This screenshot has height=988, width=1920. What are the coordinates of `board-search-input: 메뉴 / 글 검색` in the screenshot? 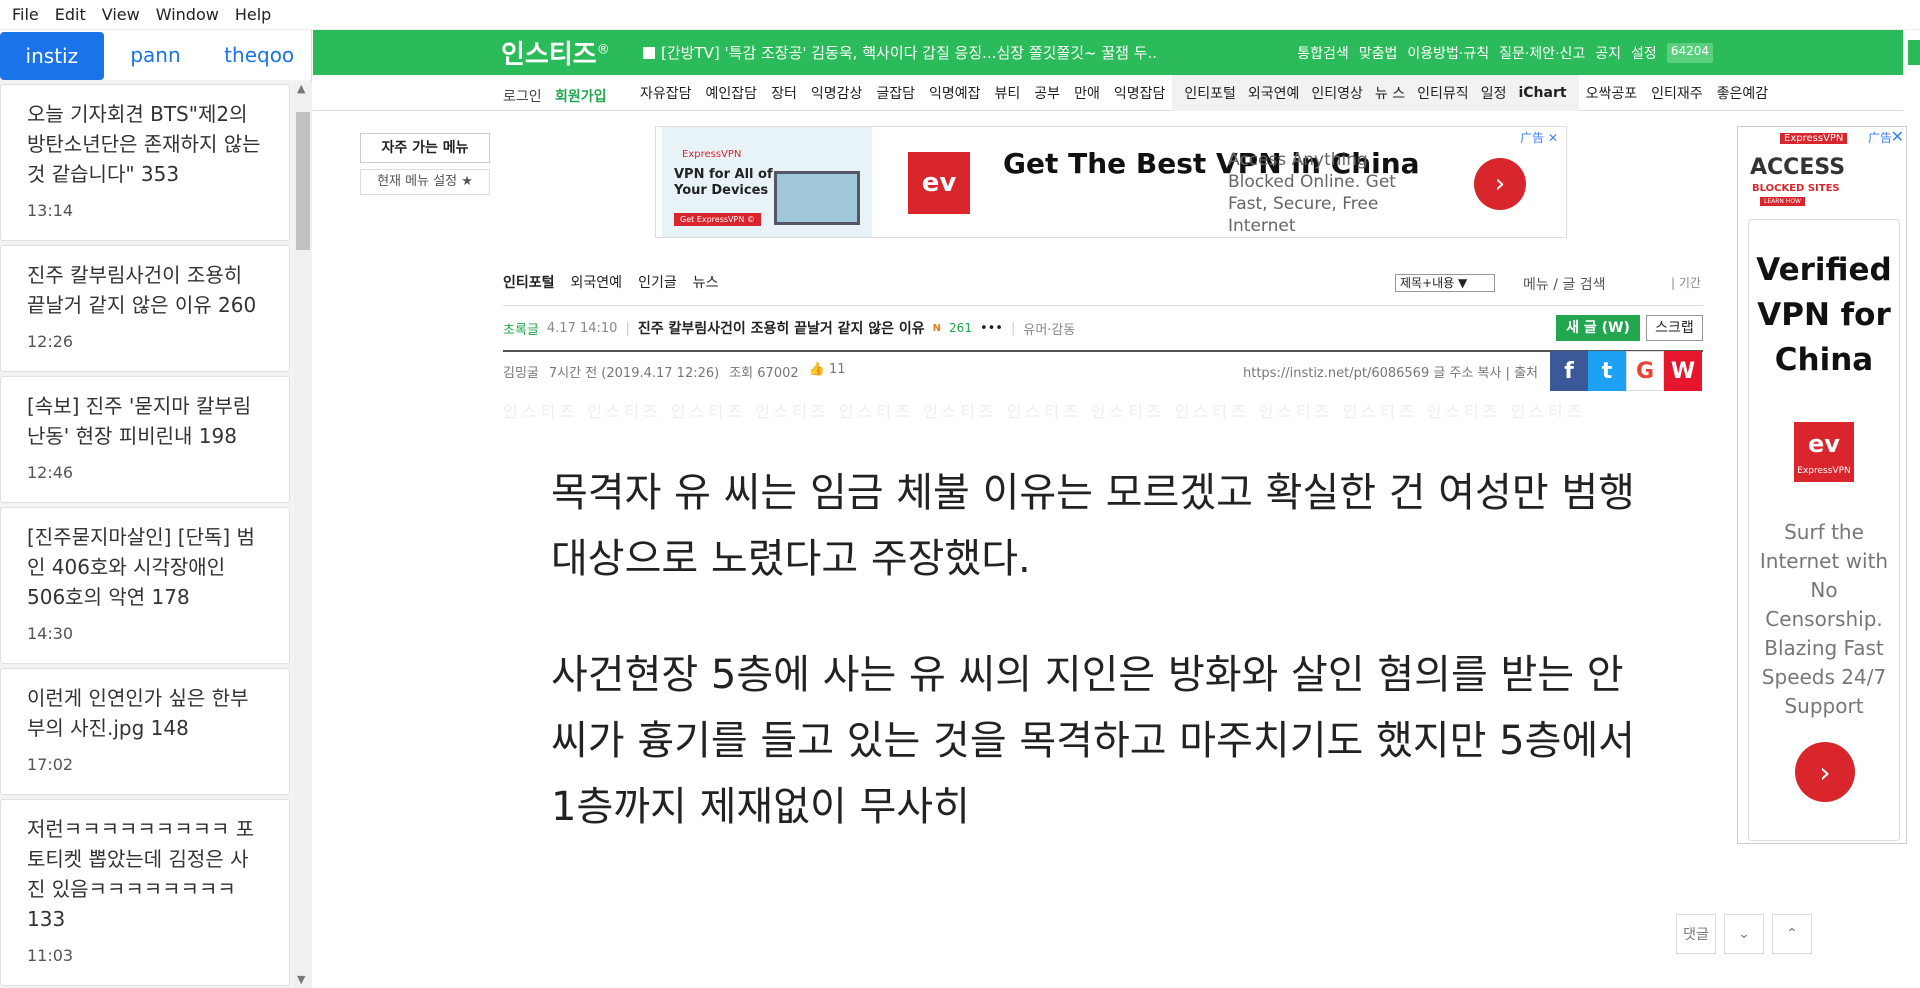 It's located at (1564, 284).